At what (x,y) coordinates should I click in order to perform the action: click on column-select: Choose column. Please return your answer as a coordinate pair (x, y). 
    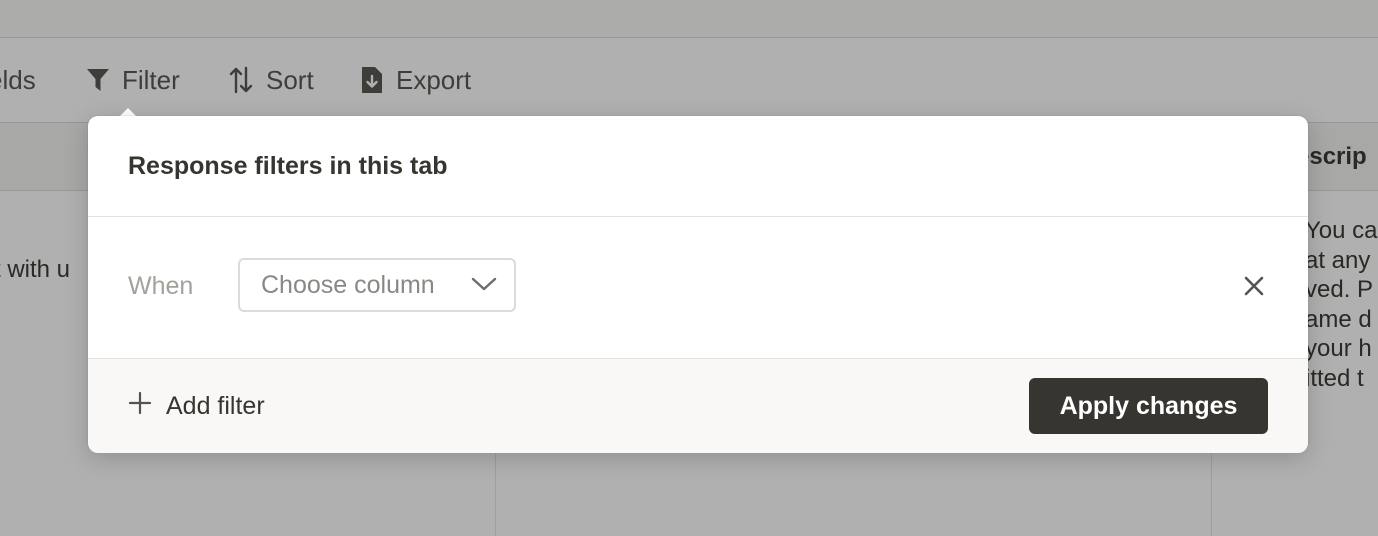
    Looking at the image, I should click on (377, 285).